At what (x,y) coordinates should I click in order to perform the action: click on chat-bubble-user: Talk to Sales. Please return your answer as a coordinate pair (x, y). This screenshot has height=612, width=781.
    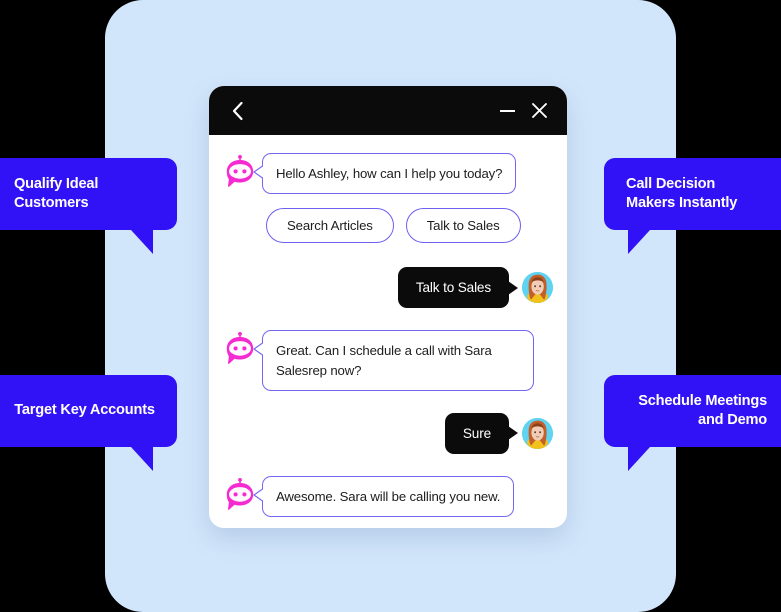
    Looking at the image, I should click on (453, 288).